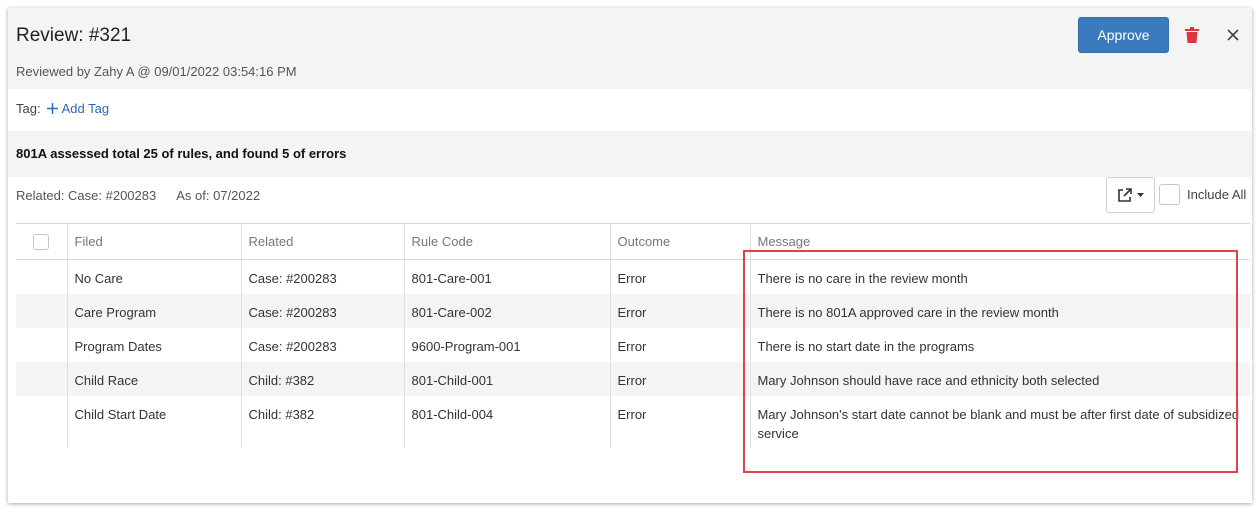  Describe the element at coordinates (1169, 194) in the screenshot. I see `include-all-box` at that location.